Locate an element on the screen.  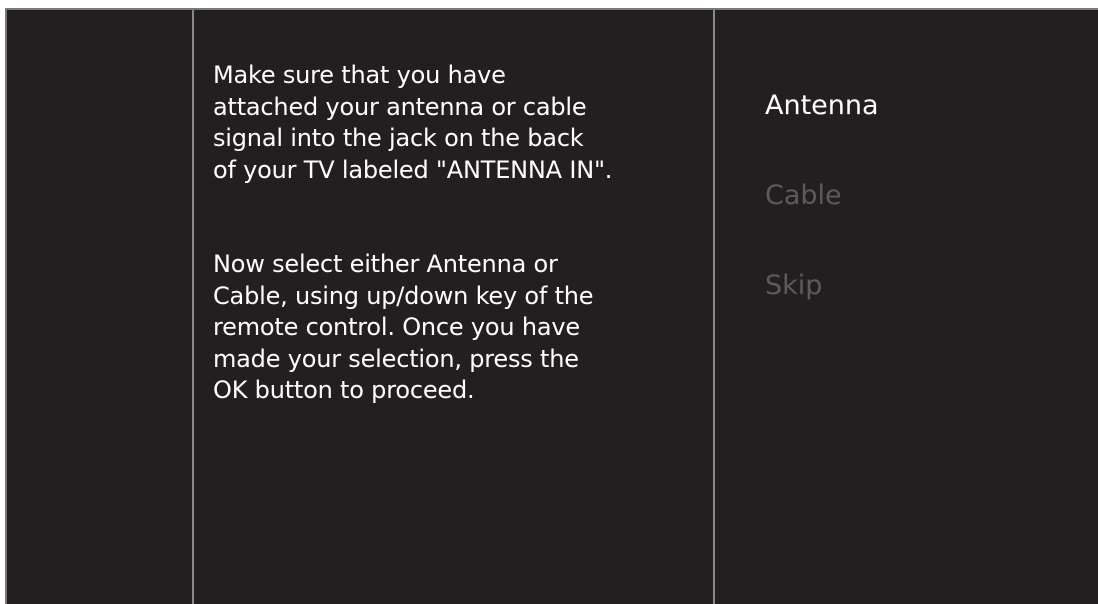
menu-item-antenna: Antenna is located at coordinates (822, 127).